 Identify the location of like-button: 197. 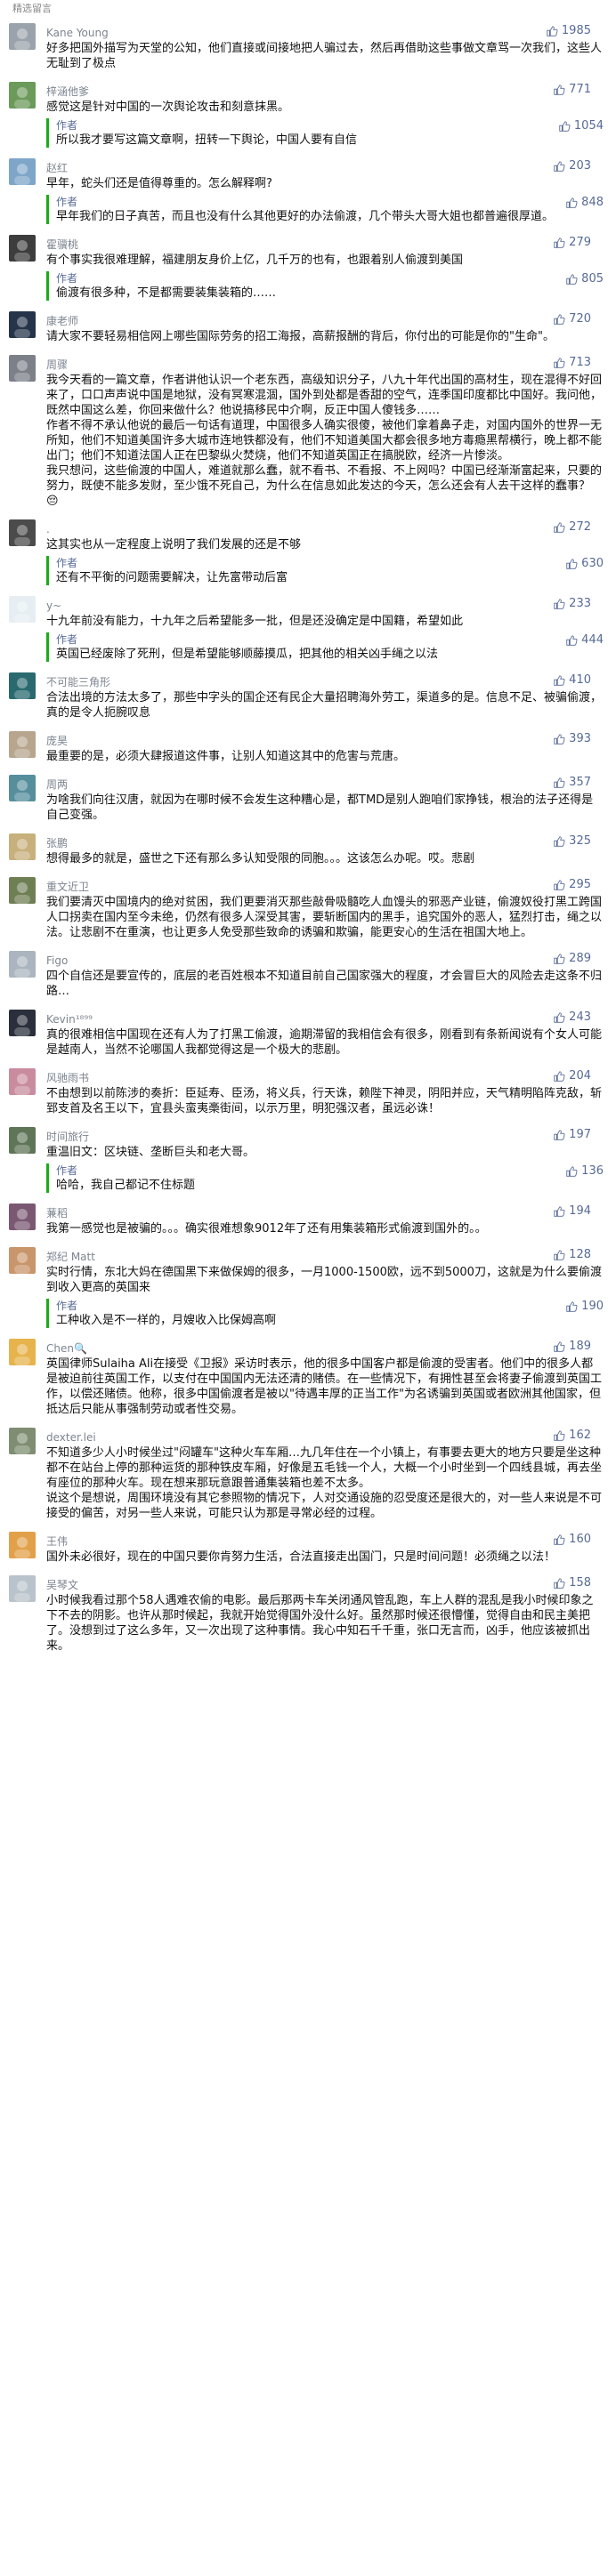
(572, 1135).